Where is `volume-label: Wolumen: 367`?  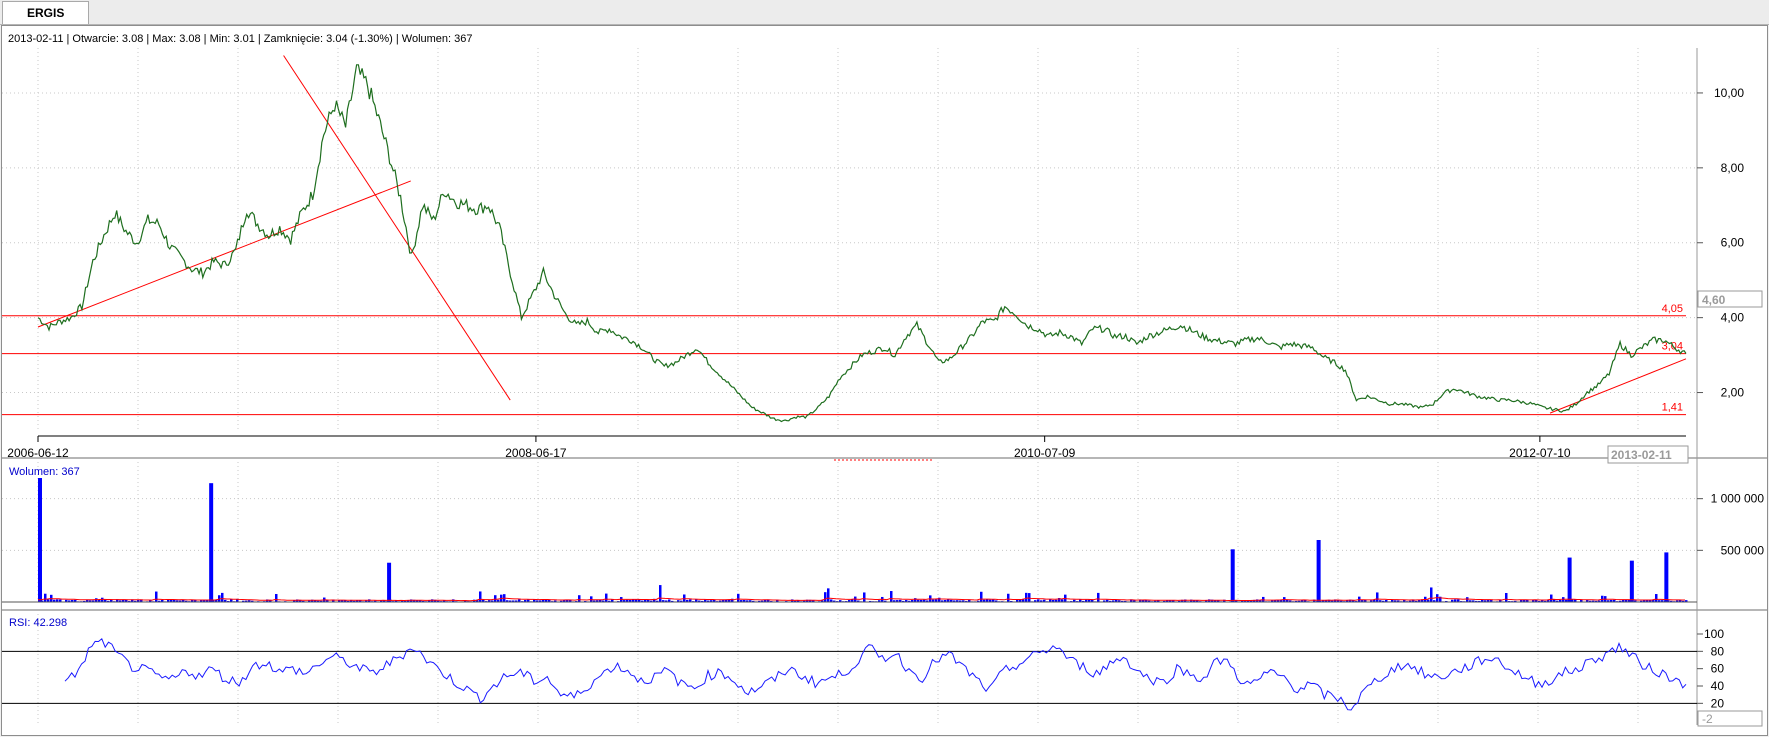
volume-label: Wolumen: 367 is located at coordinates (44, 472).